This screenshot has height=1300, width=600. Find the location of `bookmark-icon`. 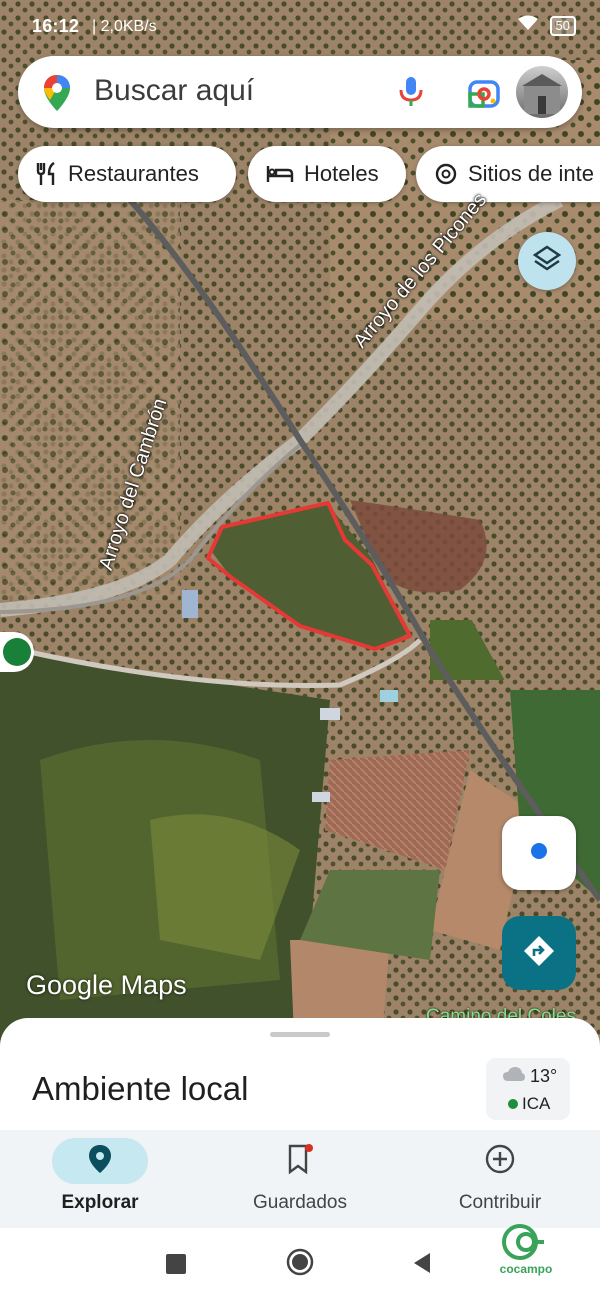

bookmark-icon is located at coordinates (300, 1161).